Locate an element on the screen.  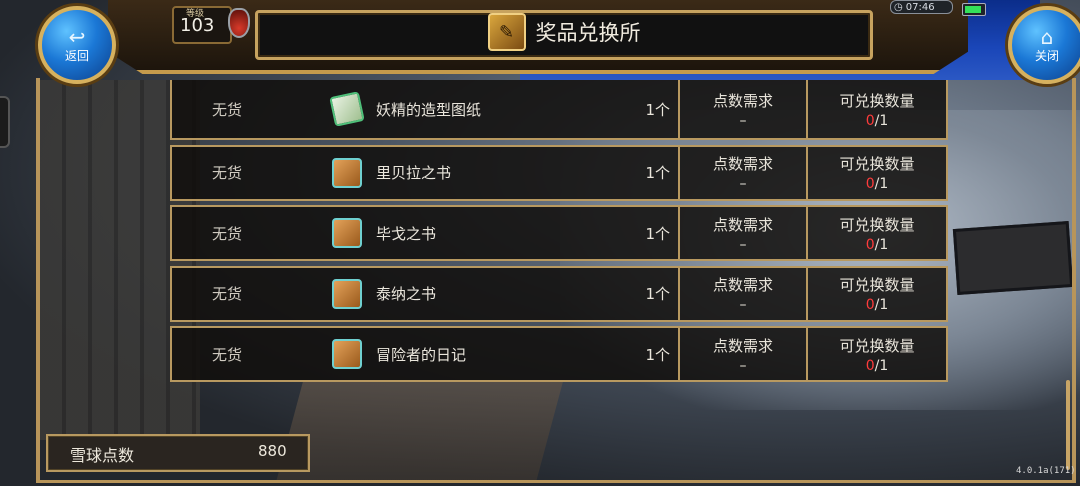
frame-bottom is located at coordinates (556, 481).